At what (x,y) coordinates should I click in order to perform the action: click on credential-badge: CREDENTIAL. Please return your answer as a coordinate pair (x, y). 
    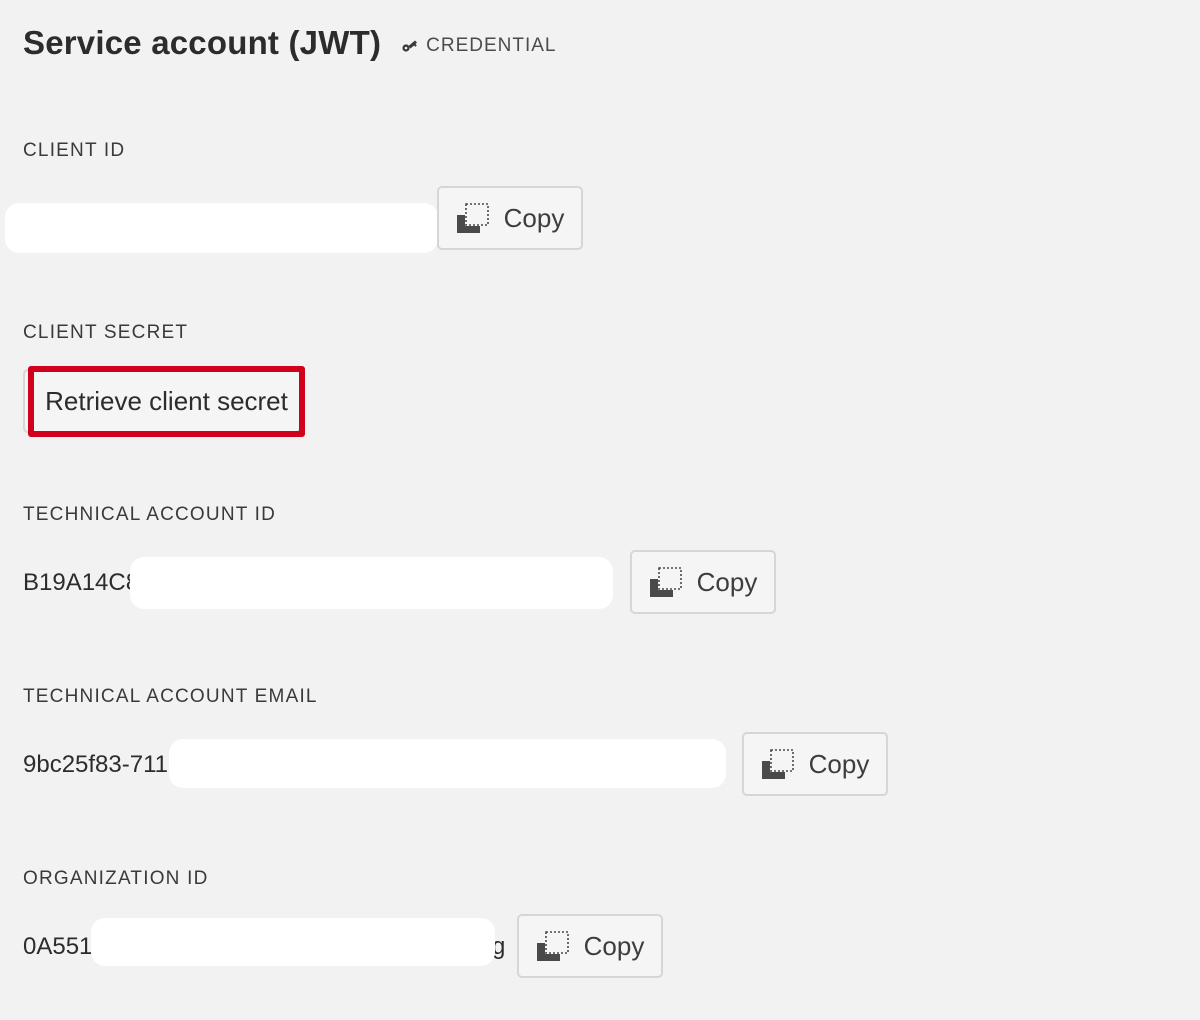
    Looking at the image, I should click on (478, 46).